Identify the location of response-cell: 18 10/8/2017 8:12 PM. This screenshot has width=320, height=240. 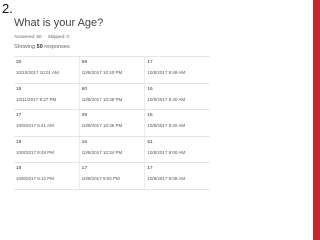
(46, 176).